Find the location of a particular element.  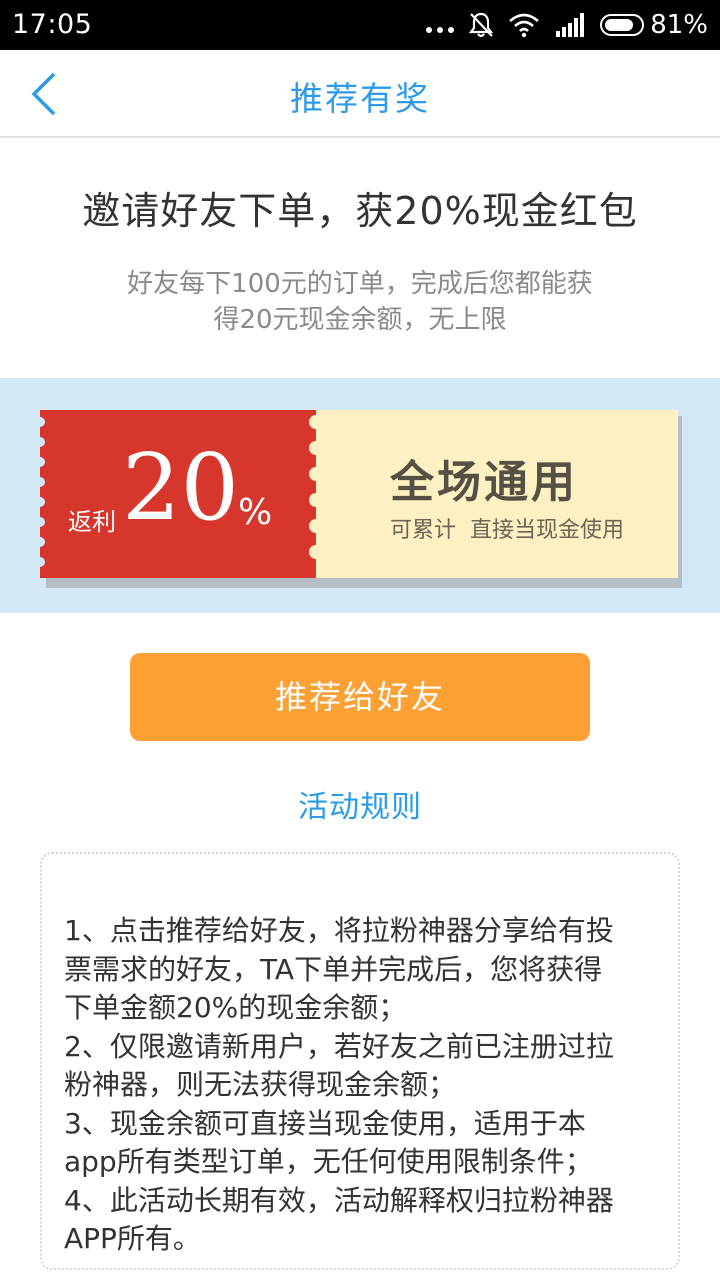

battery-indicator: 81% is located at coordinates (654, 25).